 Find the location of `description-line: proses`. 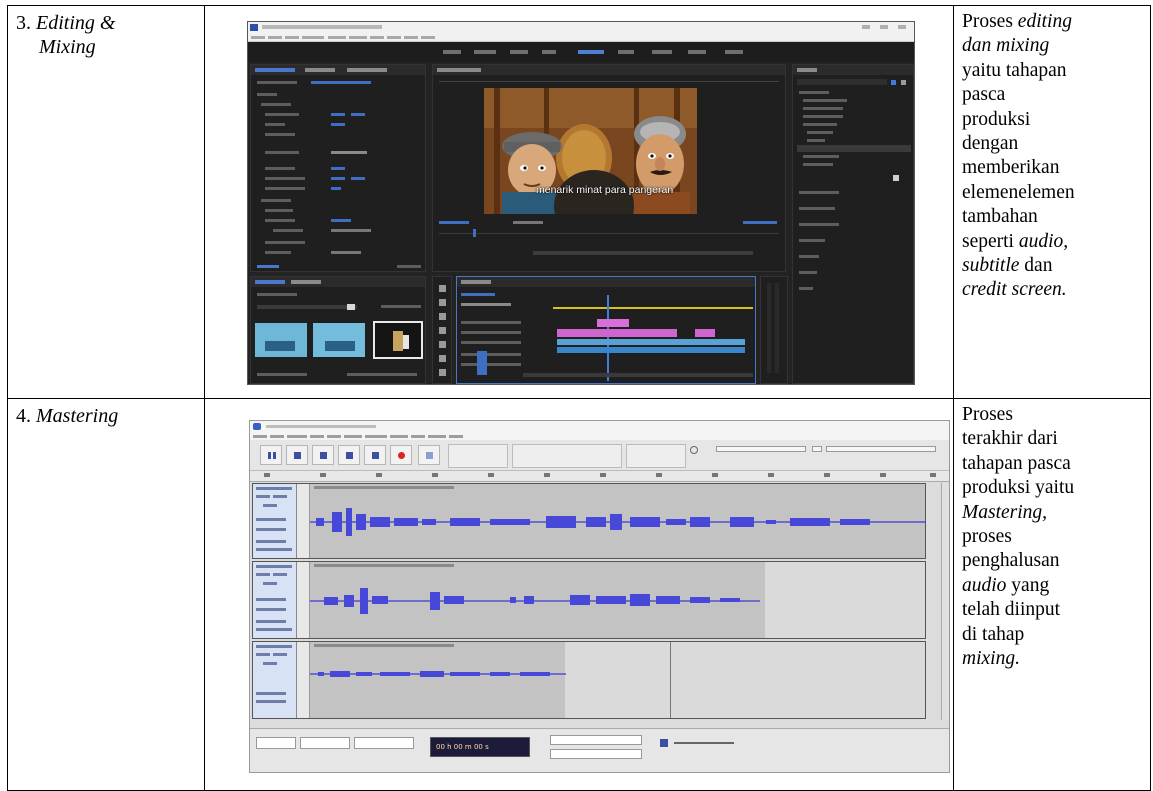

description-line: proses is located at coordinates (1054, 537).